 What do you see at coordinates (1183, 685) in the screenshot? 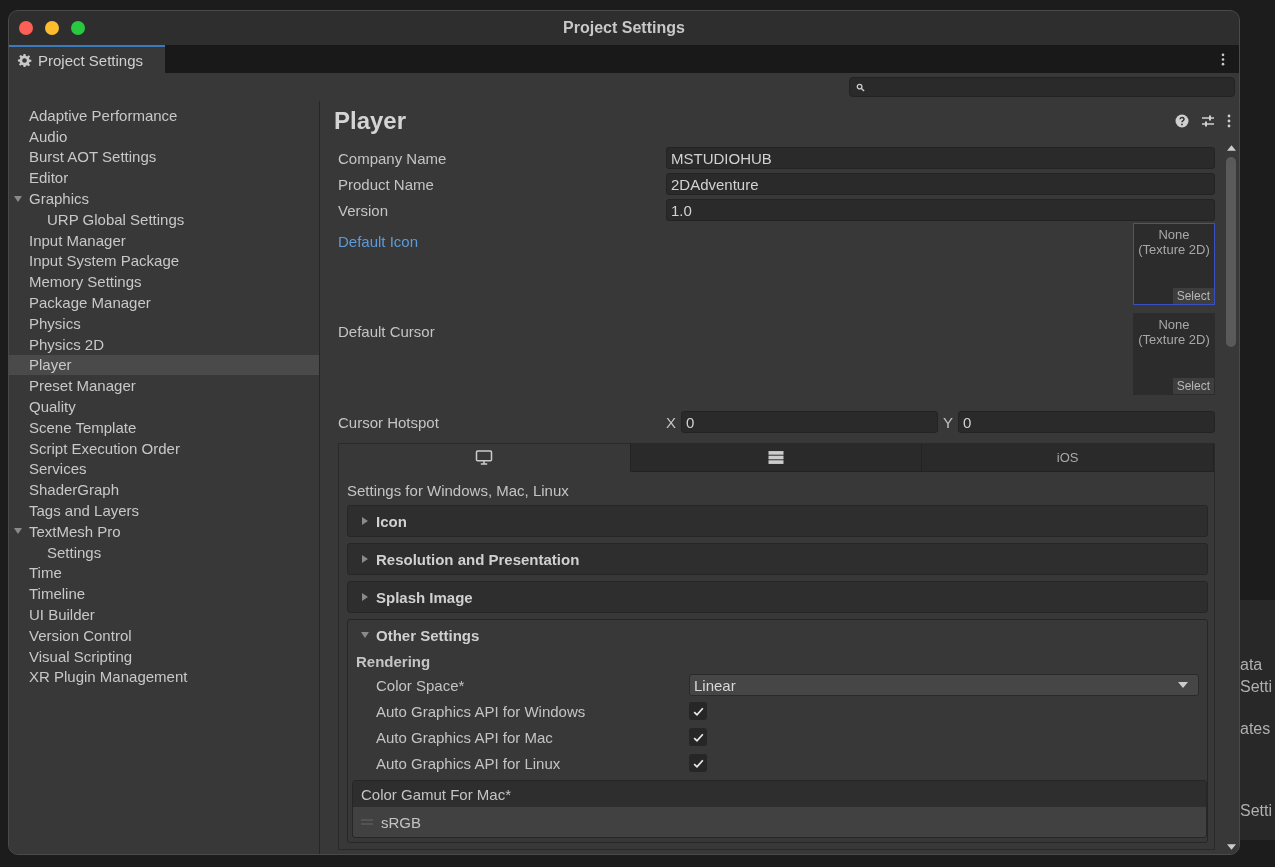
I see `caret-icon` at bounding box center [1183, 685].